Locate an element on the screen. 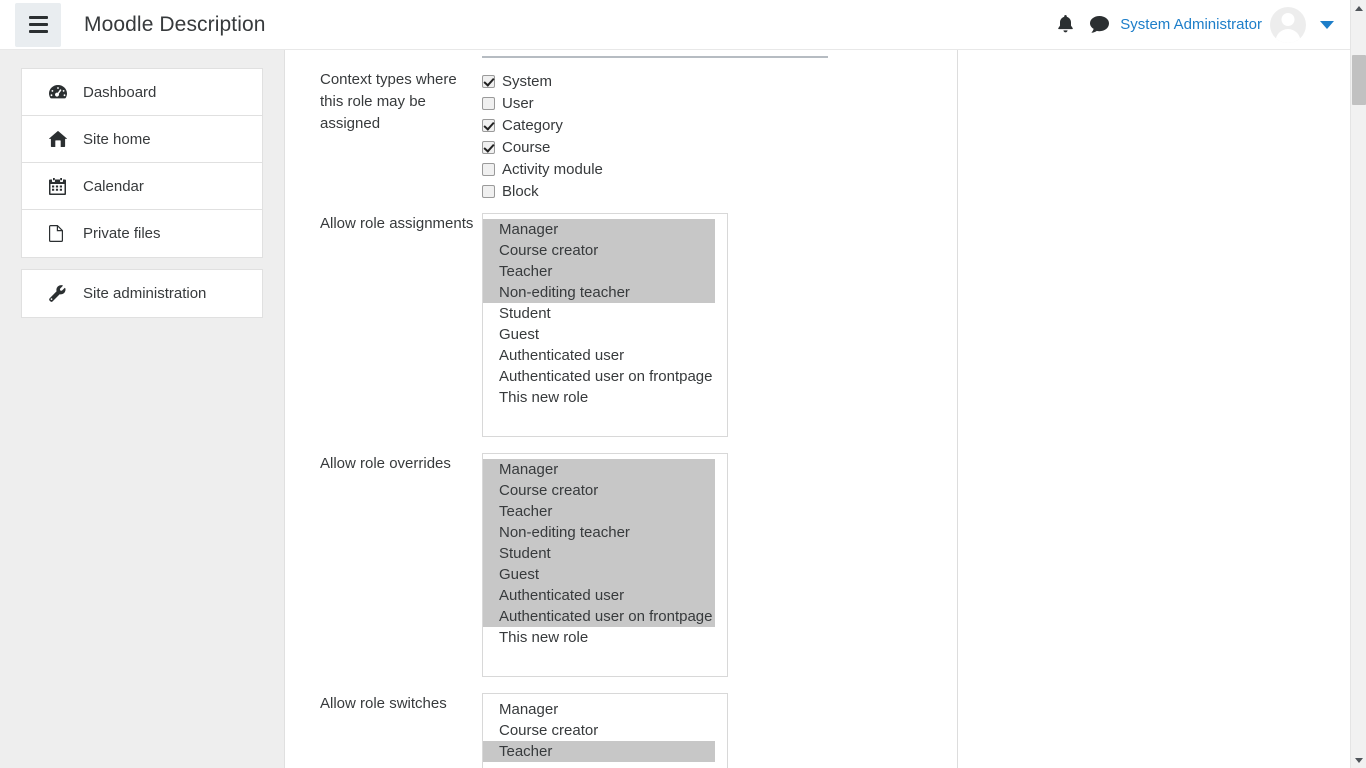  sidebar-item-site-administration: Site administration is located at coordinates (142, 293).